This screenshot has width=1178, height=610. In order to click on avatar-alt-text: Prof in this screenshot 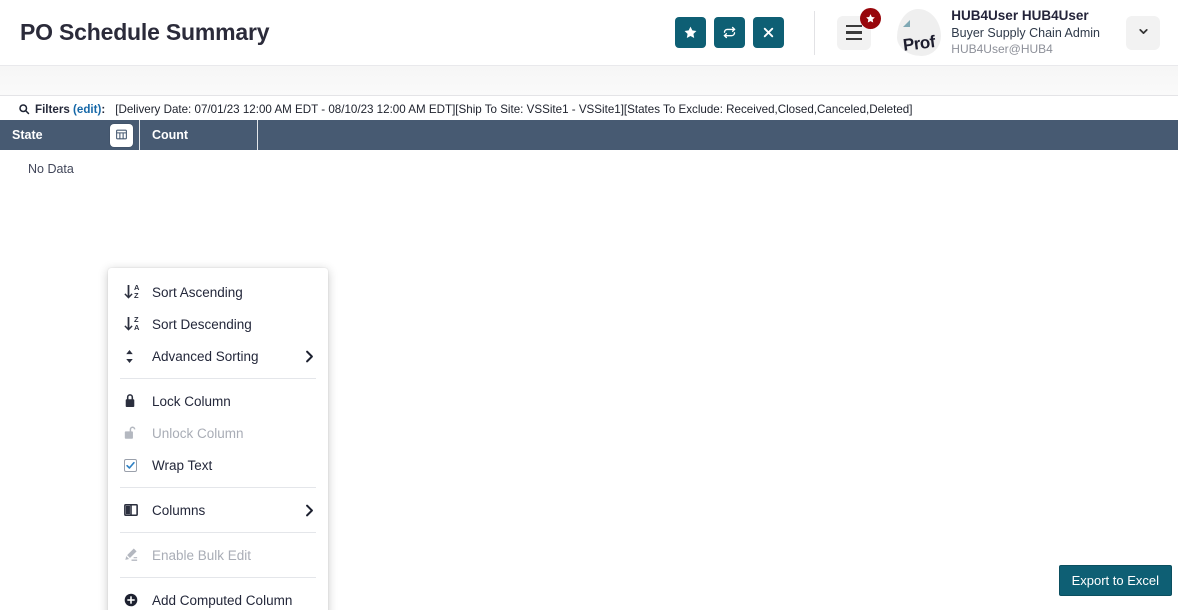, I will do `click(919, 43)`.